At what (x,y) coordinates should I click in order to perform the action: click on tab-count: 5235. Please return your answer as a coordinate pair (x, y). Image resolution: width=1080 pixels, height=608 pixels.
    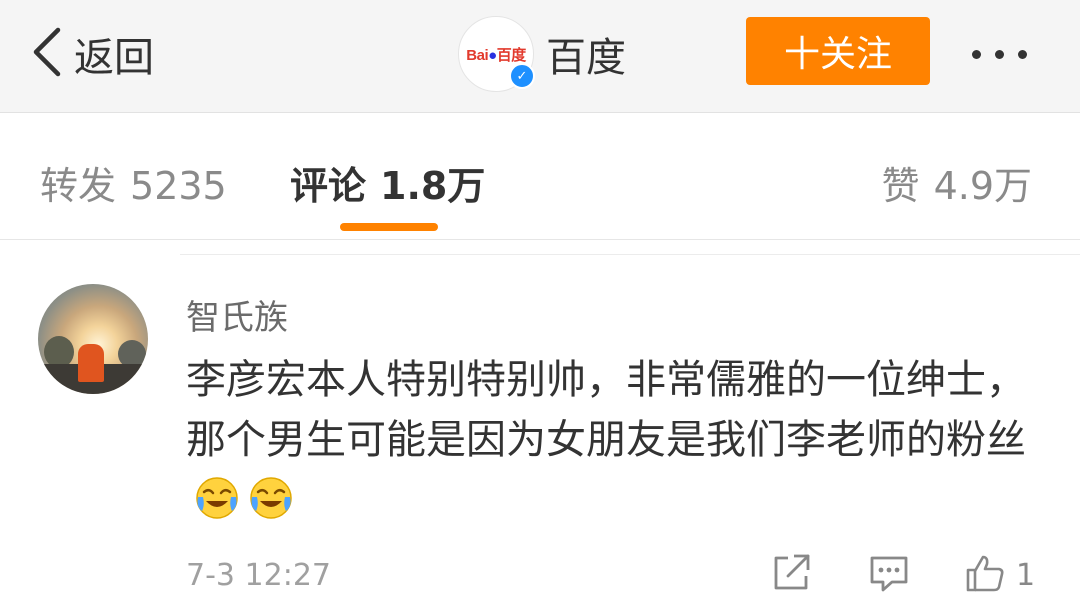
    Looking at the image, I should click on (178, 186).